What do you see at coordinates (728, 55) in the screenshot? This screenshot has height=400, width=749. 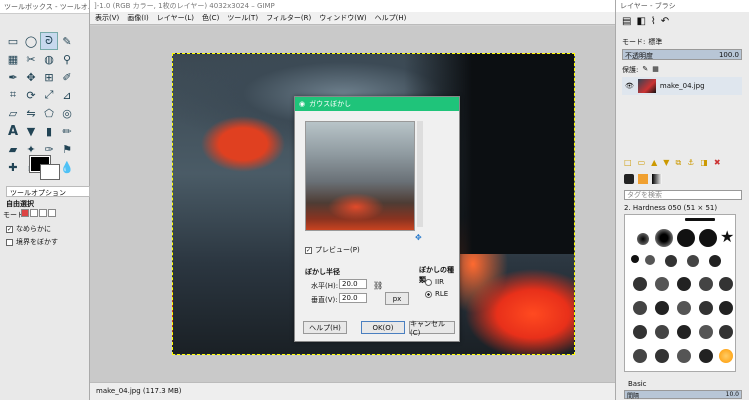 I see `opacity-value: 100.0` at bounding box center [728, 55].